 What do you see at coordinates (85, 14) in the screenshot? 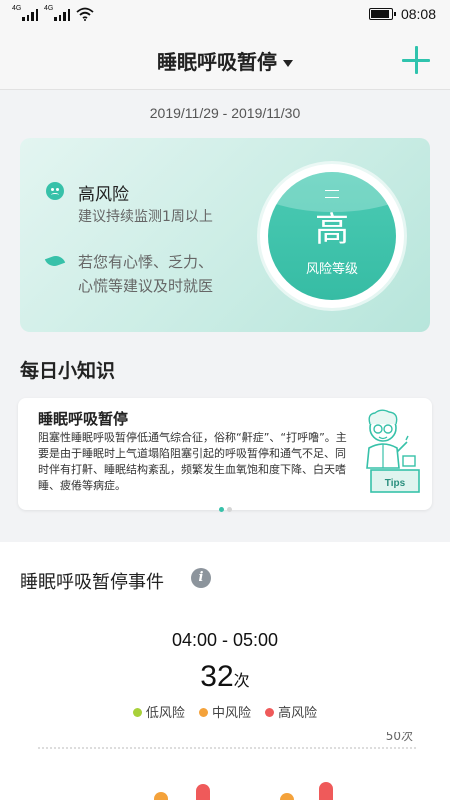
I see `wifi-icon` at bounding box center [85, 14].